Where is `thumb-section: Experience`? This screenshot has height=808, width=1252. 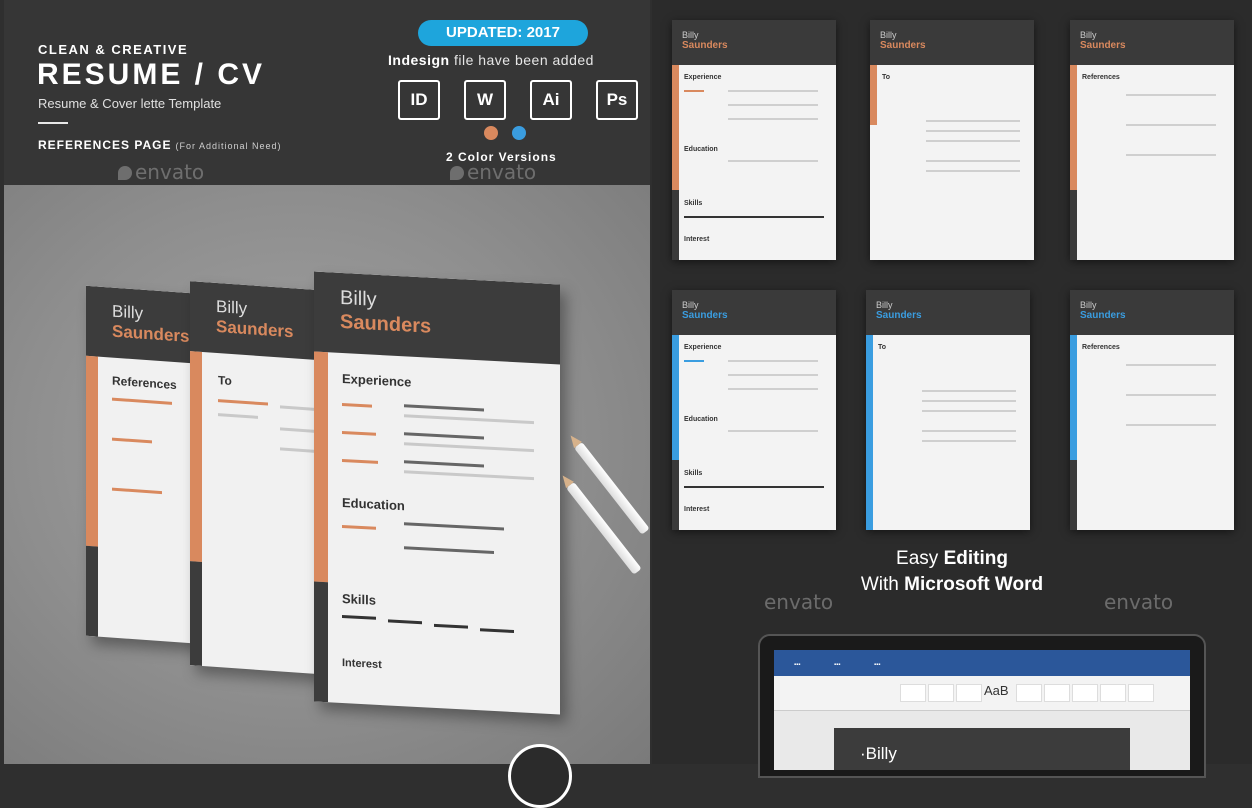 thumb-section: Experience is located at coordinates (703, 77).